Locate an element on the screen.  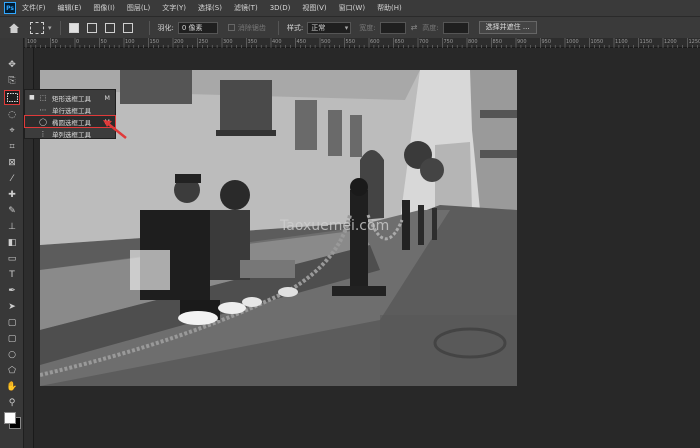
ruler-tick-label: 450 is located at coordinates (301, 42).